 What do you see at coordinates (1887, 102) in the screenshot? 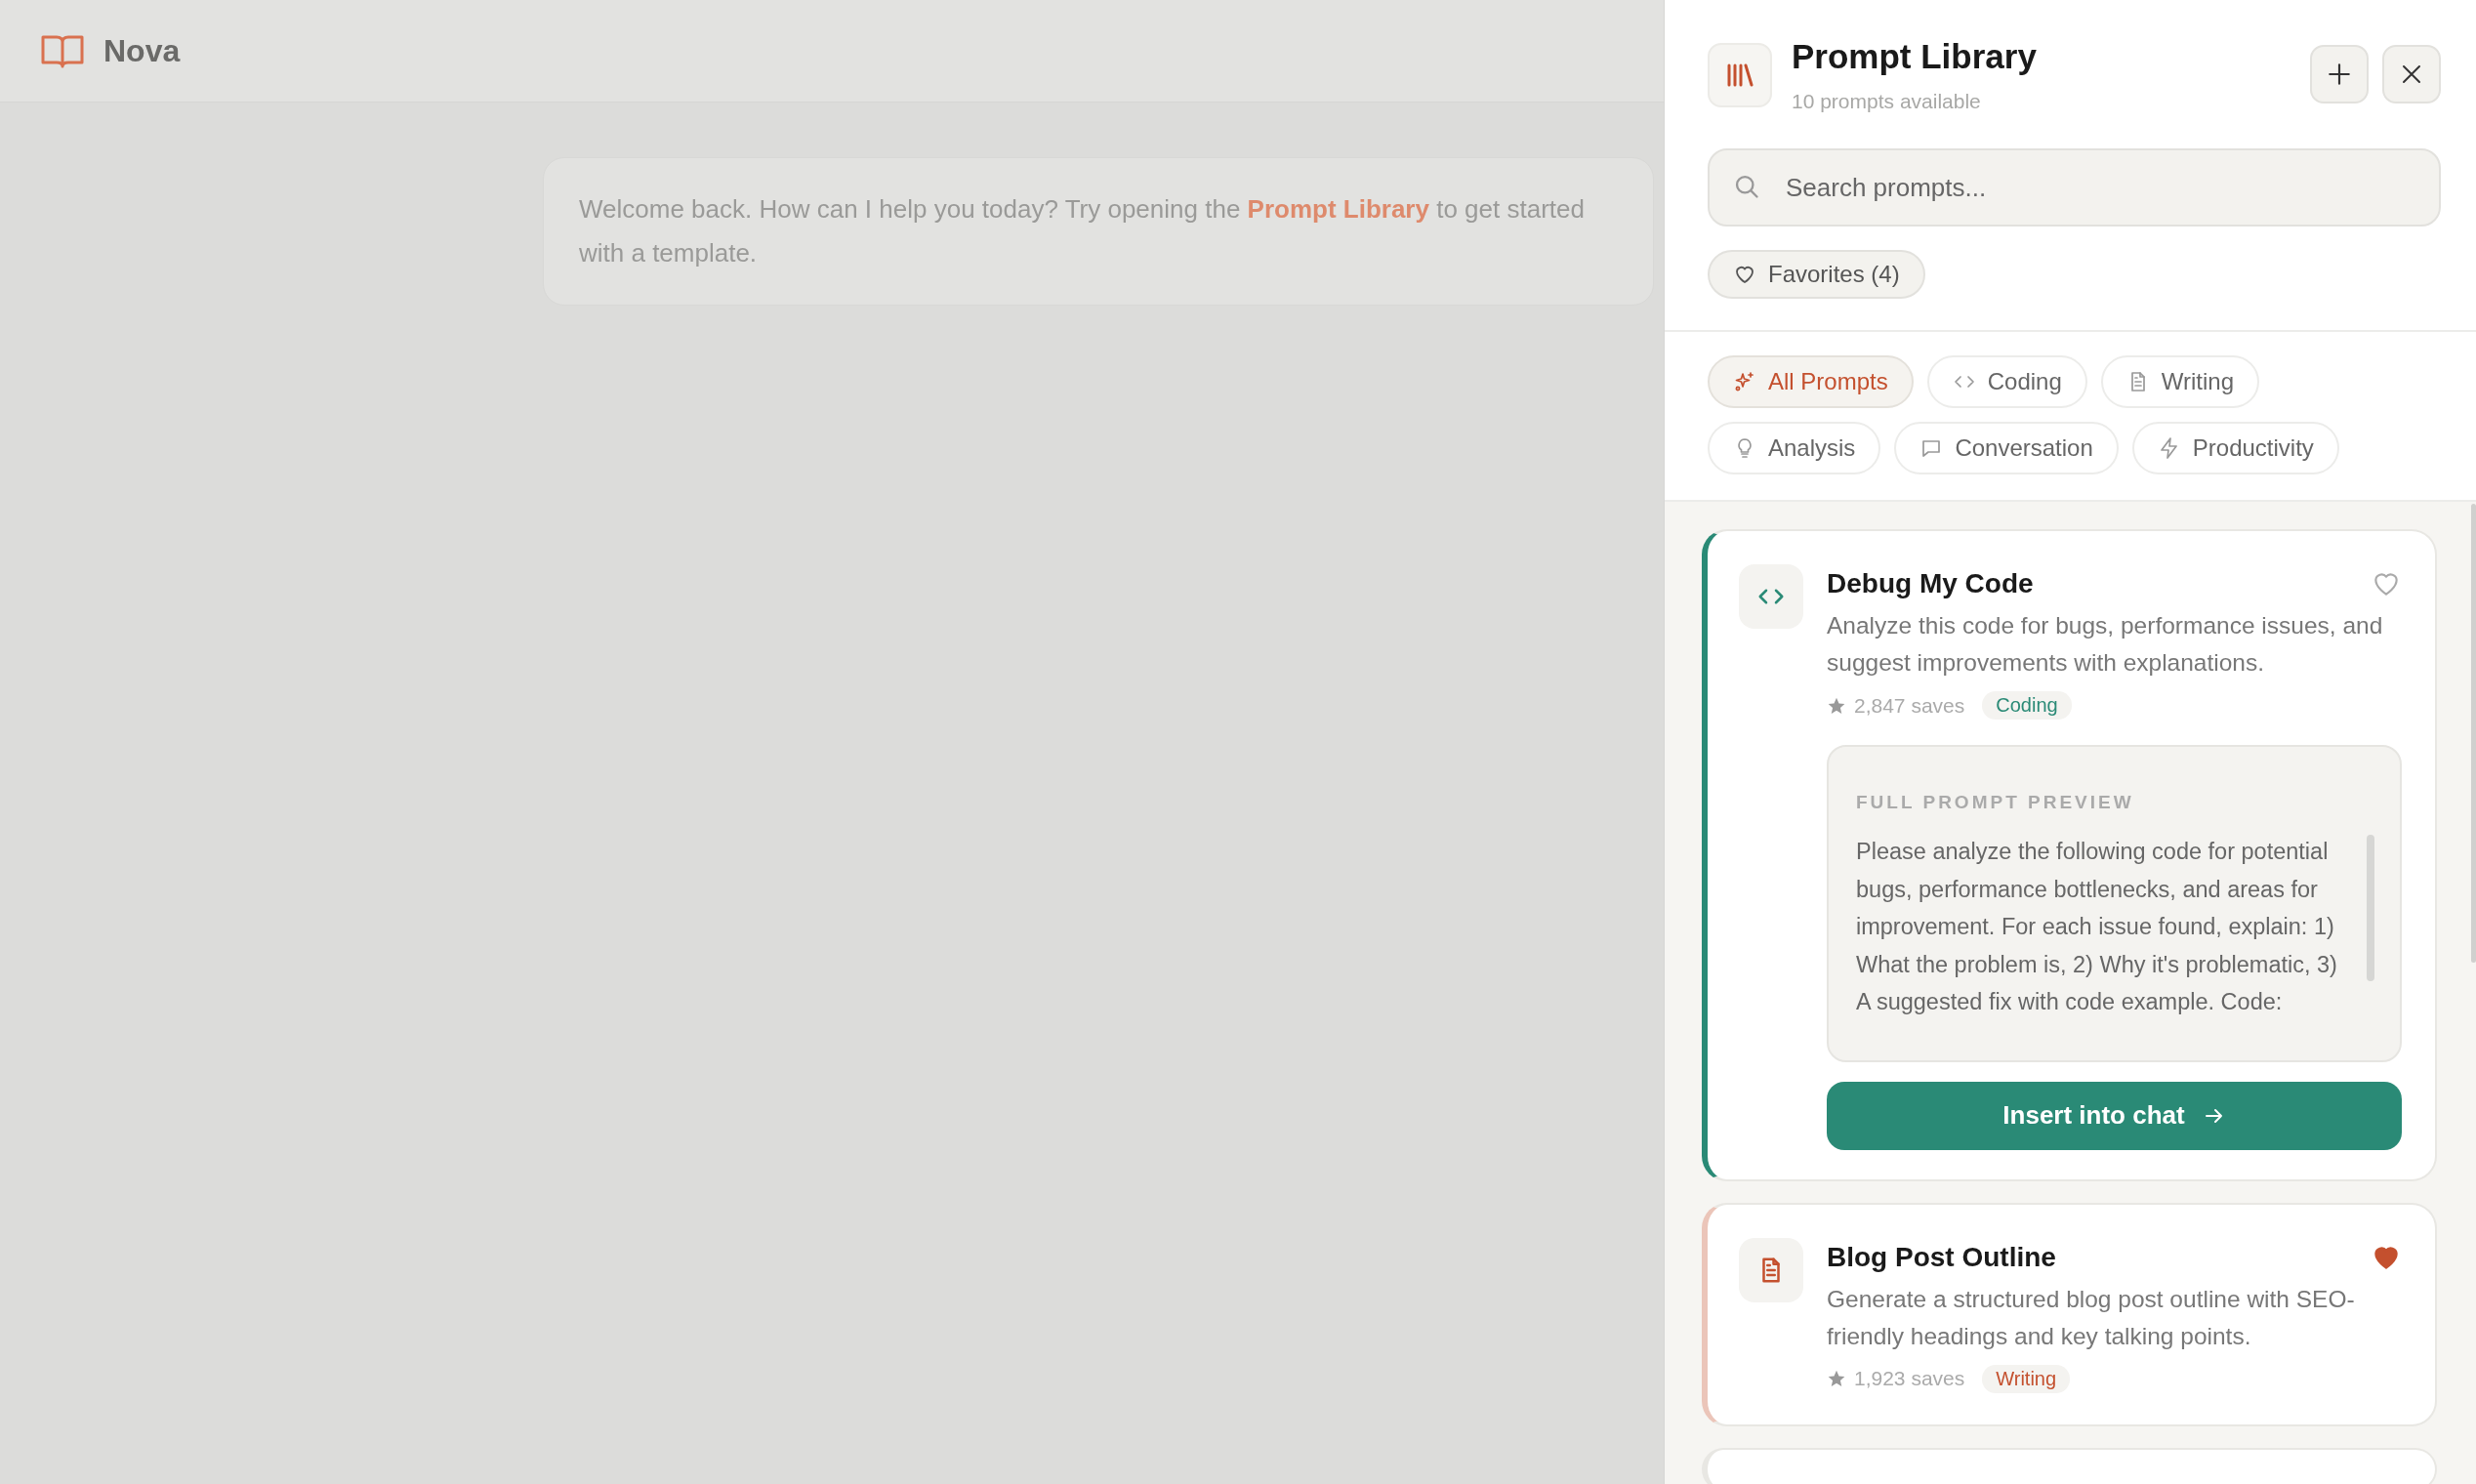
I see `prompt-count: 10 prompts available` at bounding box center [1887, 102].